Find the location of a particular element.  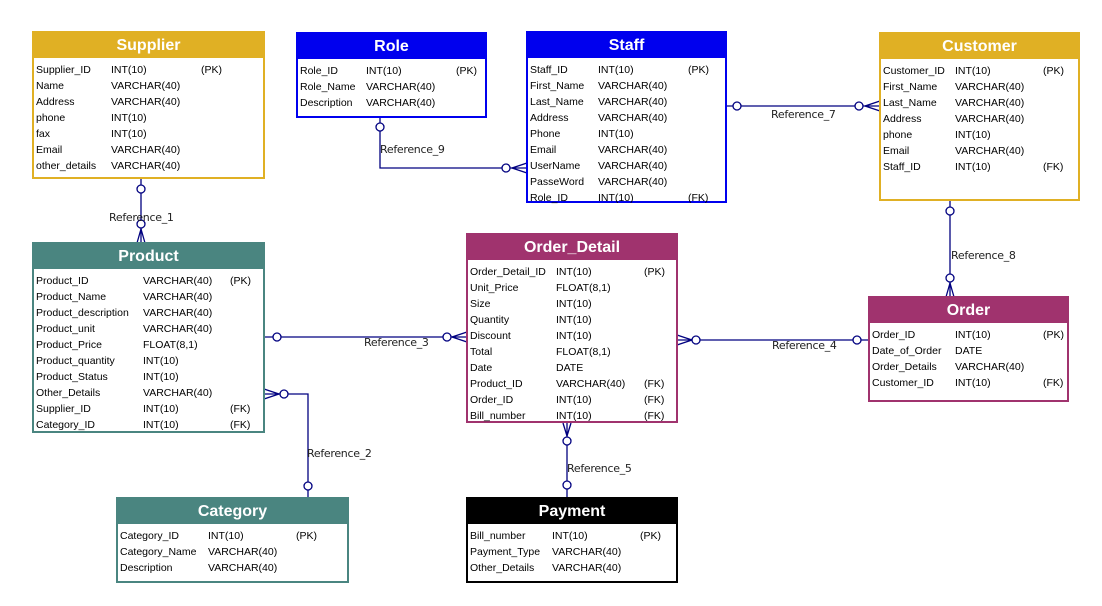

field-row: Category_Name VARCHAR(40) is located at coordinates (232, 552).